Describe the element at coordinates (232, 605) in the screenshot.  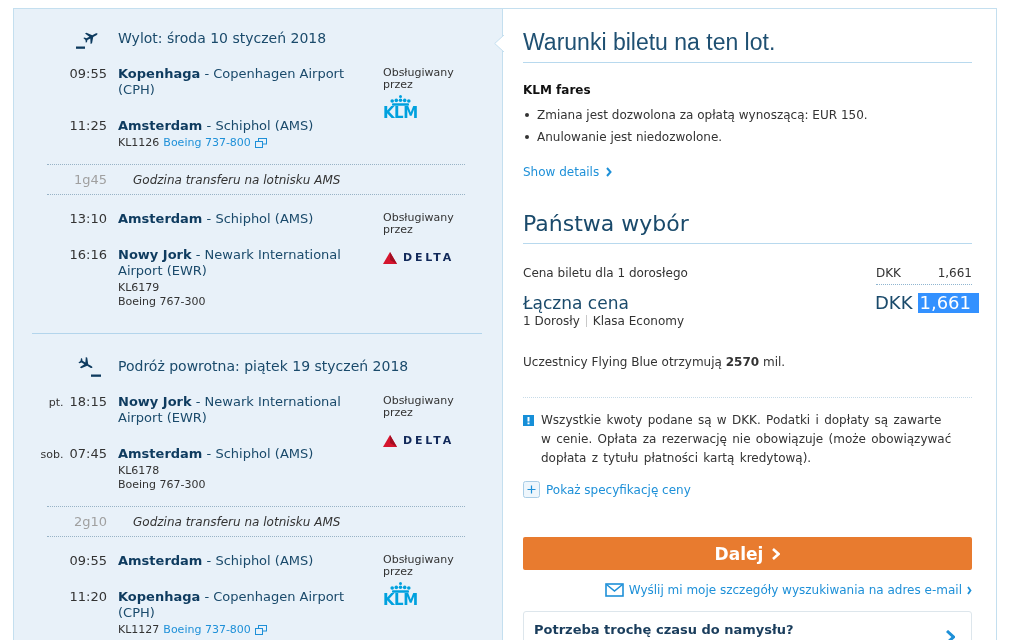
I see `arrival-airport: Kopenhaga - Copenhagen Airport (CPH)` at that location.